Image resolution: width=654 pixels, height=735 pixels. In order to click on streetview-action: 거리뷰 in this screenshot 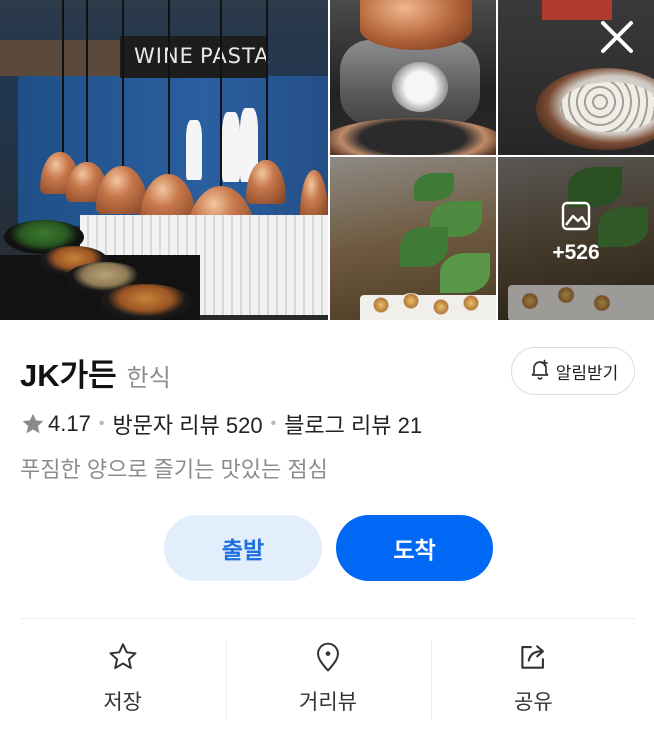, I will do `click(327, 680)`.